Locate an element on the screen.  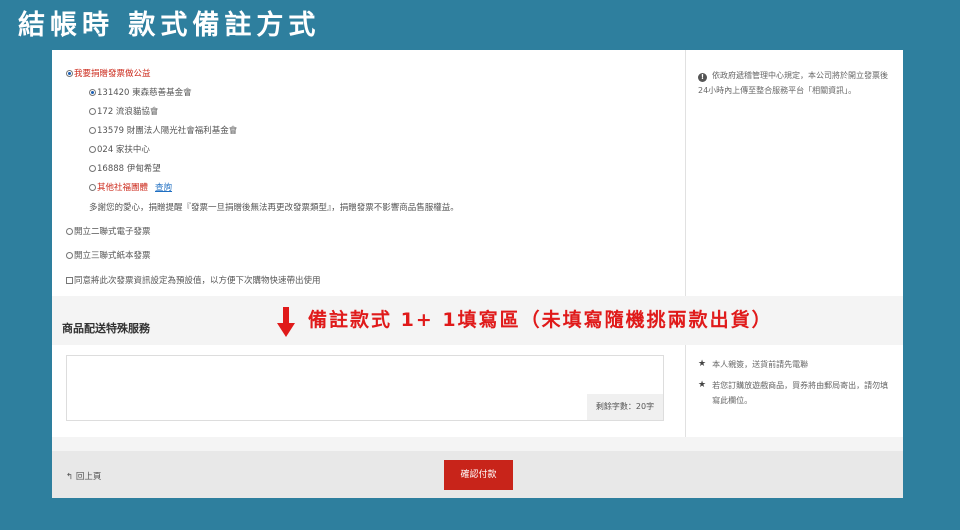
charity-option-172: 172 流浪貓協會 is located at coordinates (123, 111).